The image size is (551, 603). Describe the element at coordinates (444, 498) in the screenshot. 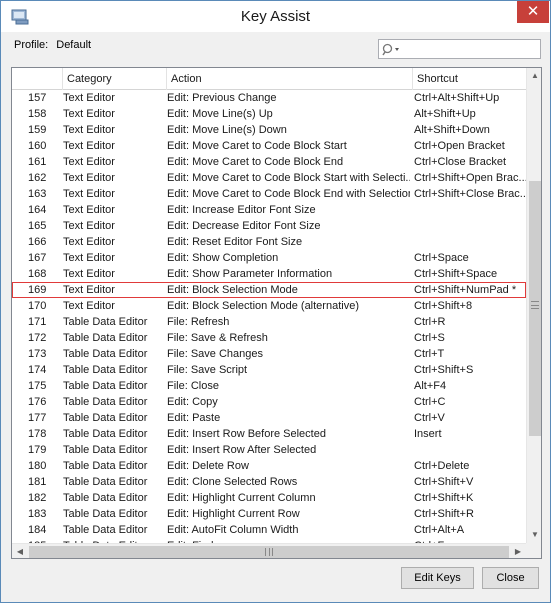

I see `row-shortcut: Ctrl+Shift+K` at that location.